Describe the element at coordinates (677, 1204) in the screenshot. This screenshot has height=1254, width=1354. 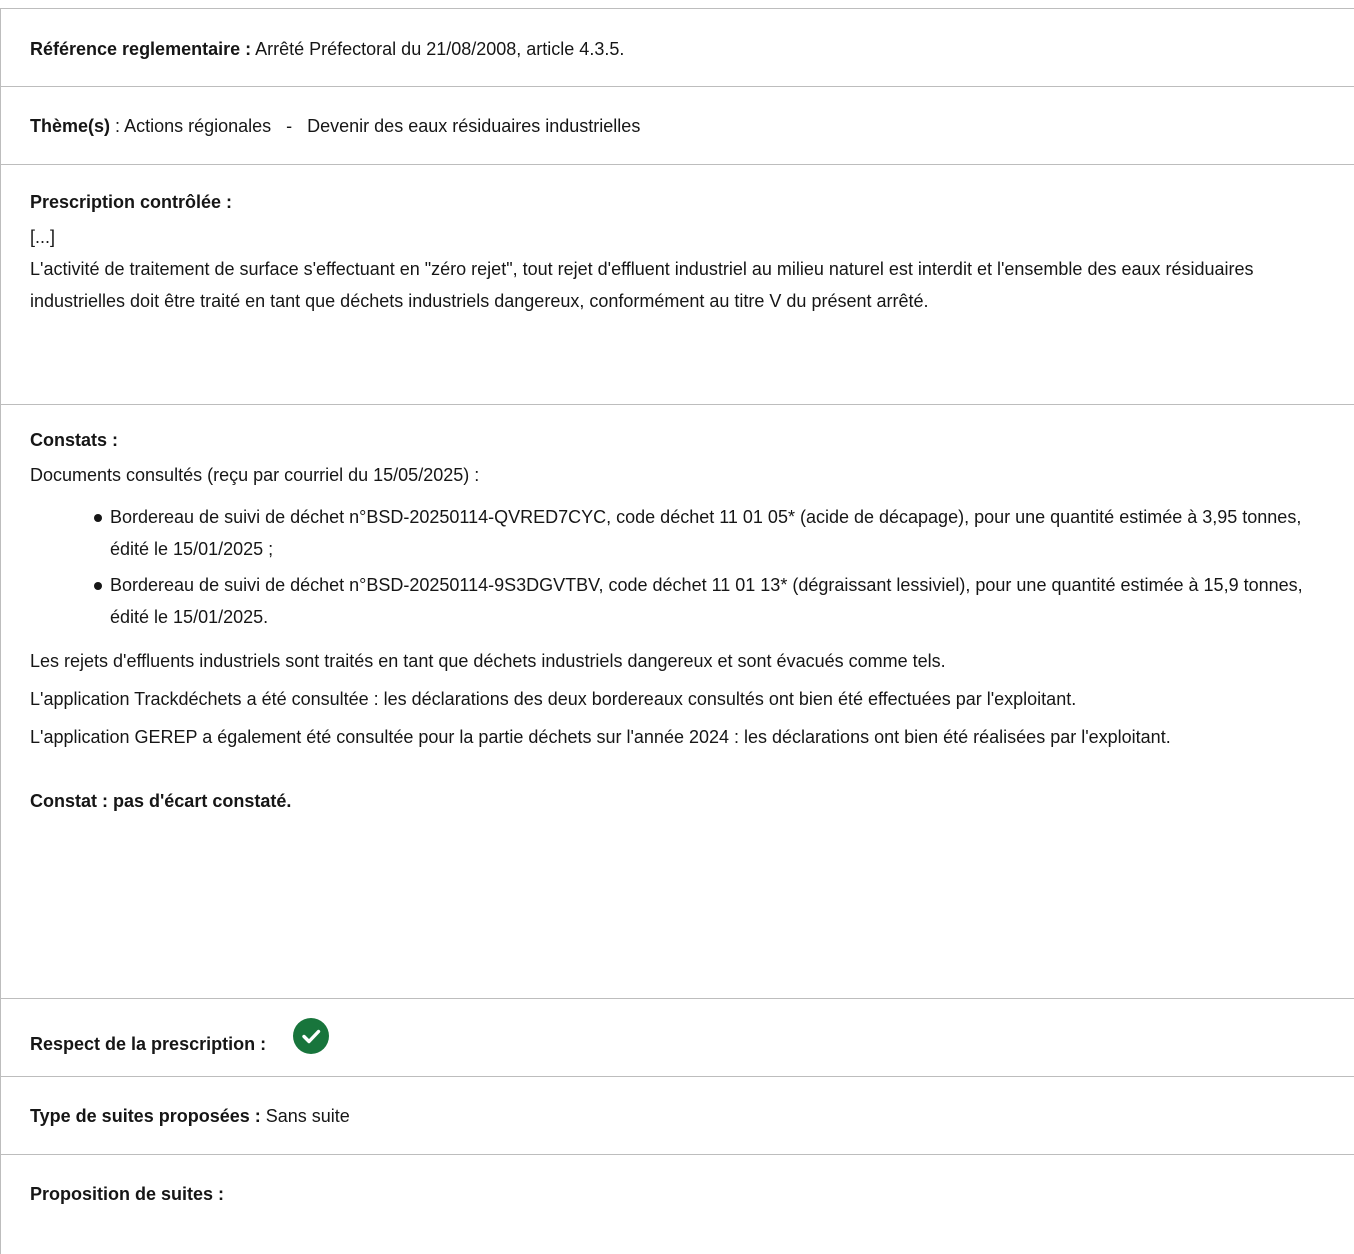
I see `proposition-section: Proposition de suites :` at that location.